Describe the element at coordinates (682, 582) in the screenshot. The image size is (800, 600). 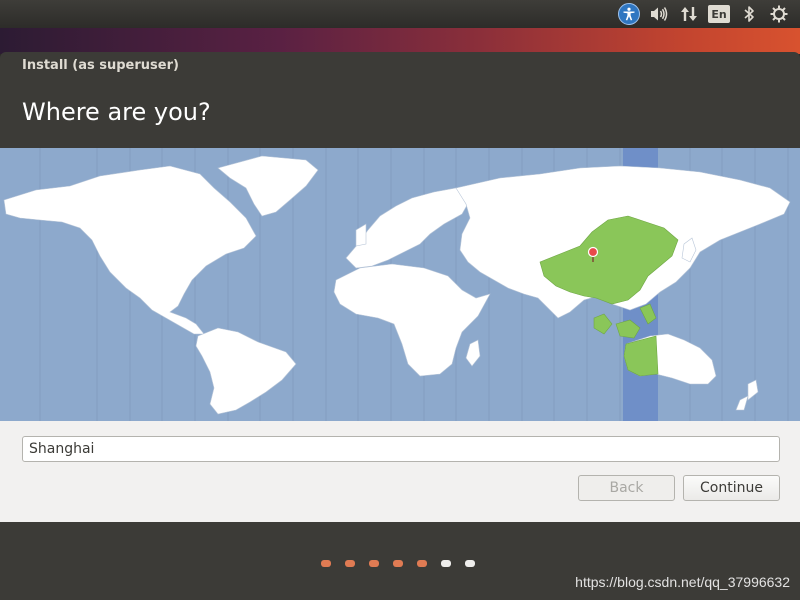
I see `watermark-text: https://blog.csdn.net/qq_37996632` at that location.